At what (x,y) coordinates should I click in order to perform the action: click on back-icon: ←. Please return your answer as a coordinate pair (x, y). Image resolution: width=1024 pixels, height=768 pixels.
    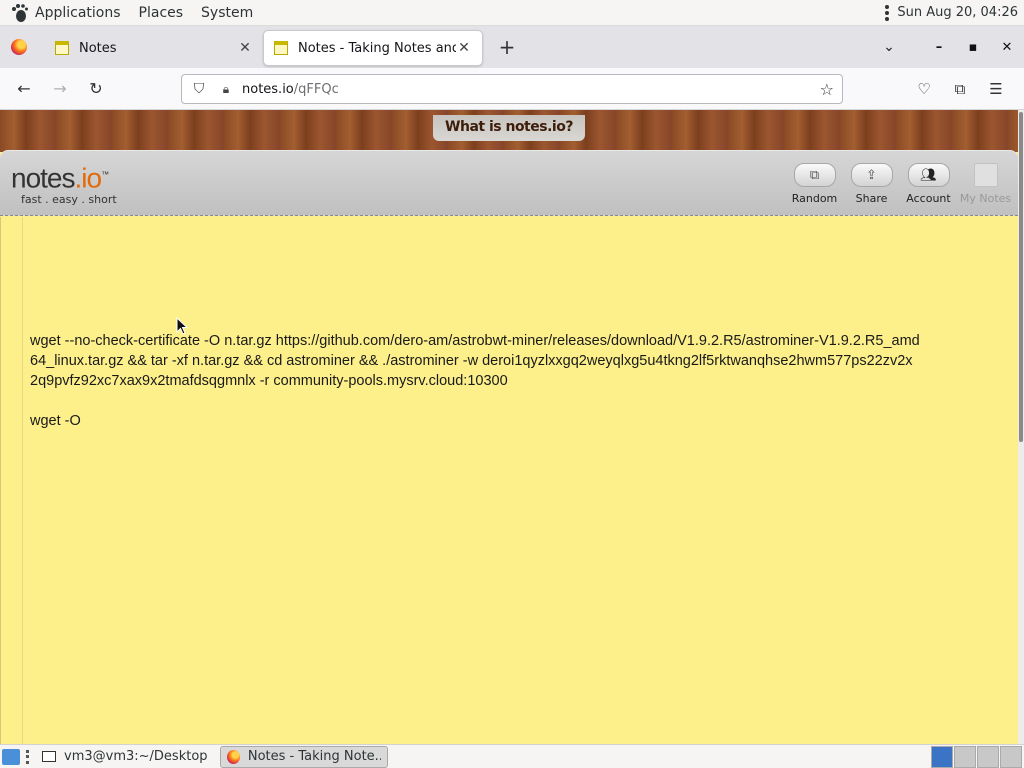
    Looking at the image, I should click on (24, 88).